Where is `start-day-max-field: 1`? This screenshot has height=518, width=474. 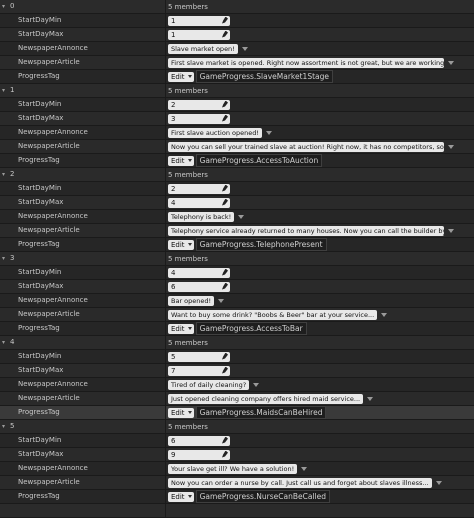 start-day-max-field: 1 is located at coordinates (199, 34).